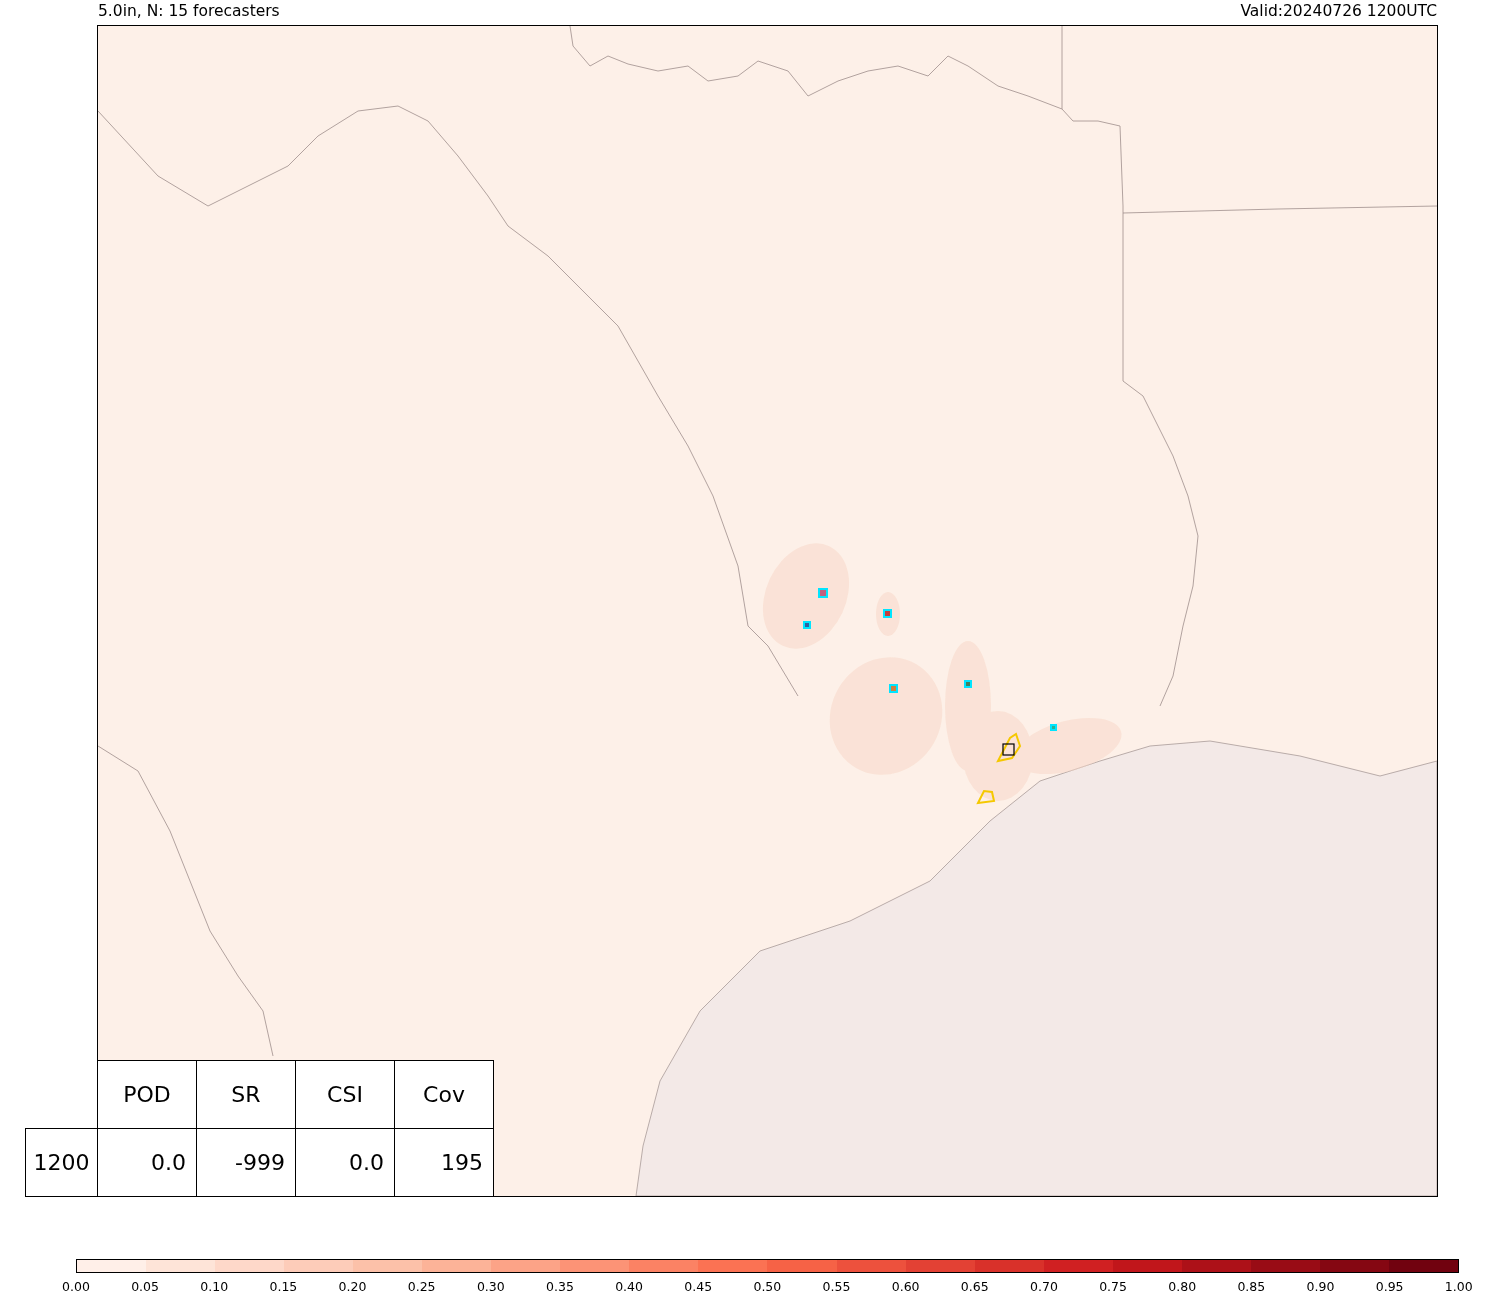 The width and height of the screenshot is (1500, 1300). Describe the element at coordinates (352, 1286) in the screenshot. I see `tick-label: 0.20` at that location.